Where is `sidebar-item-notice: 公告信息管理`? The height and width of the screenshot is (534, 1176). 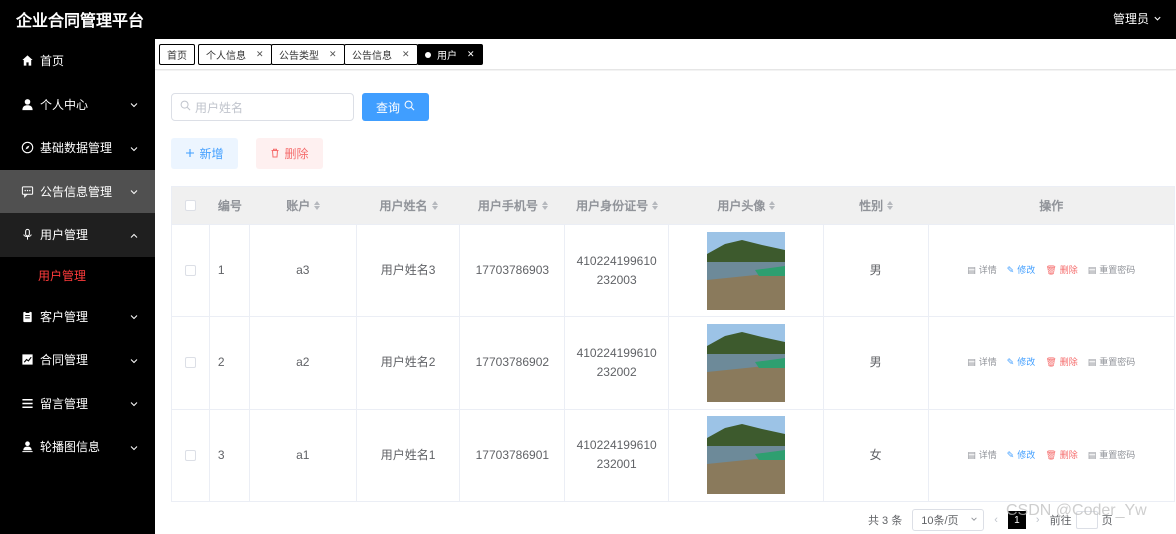
sidebar-item-notice: 公告信息管理 is located at coordinates (77, 191).